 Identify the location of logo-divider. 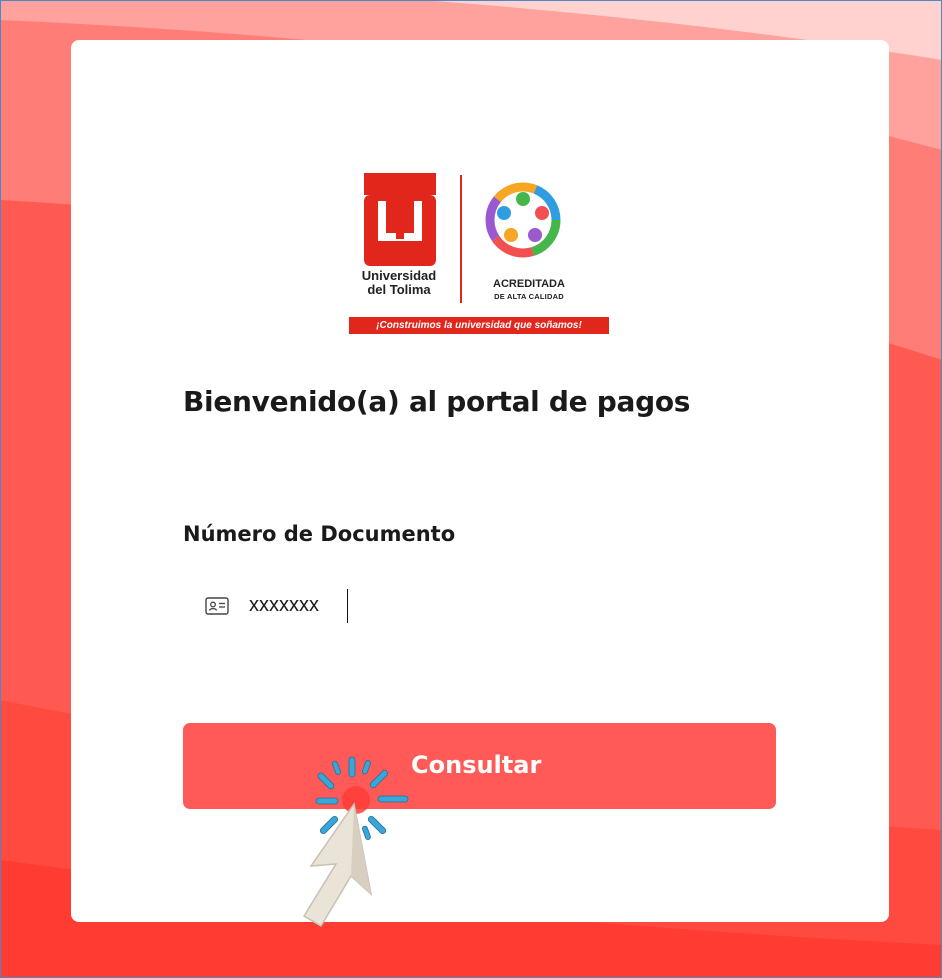
(461, 239).